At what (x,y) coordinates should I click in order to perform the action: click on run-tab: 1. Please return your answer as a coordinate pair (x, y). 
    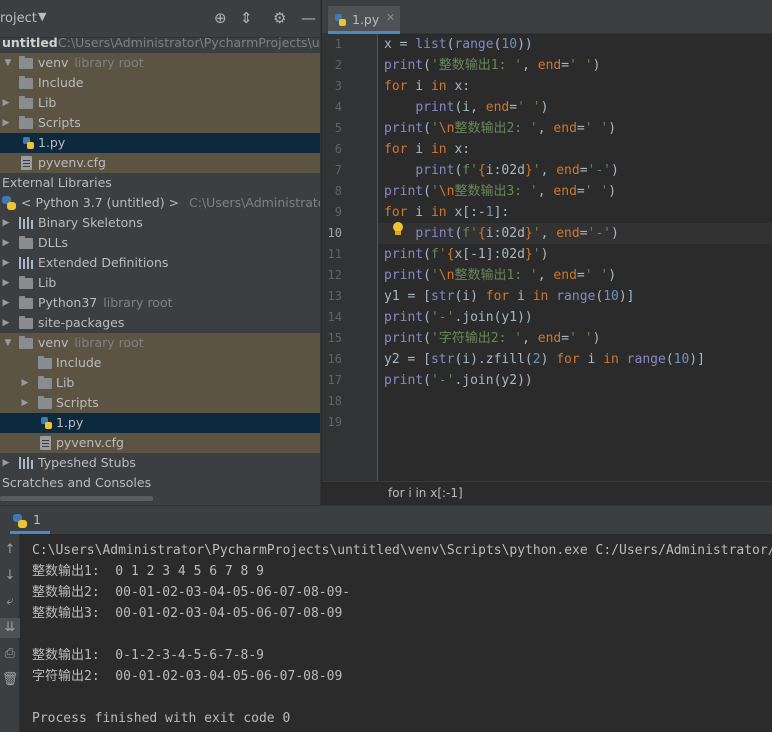
    Looking at the image, I should click on (30, 521).